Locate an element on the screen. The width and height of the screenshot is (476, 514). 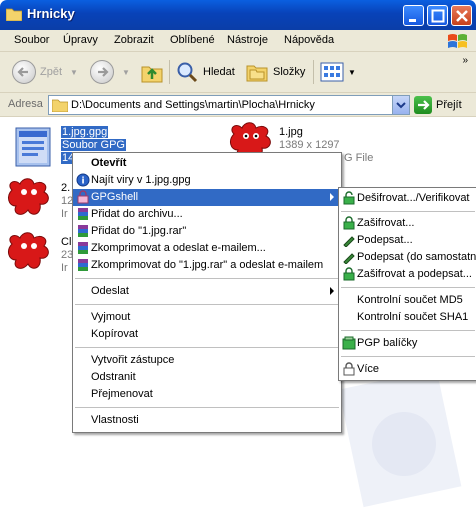
file-name: Cl is located at coordinates (66, 242).